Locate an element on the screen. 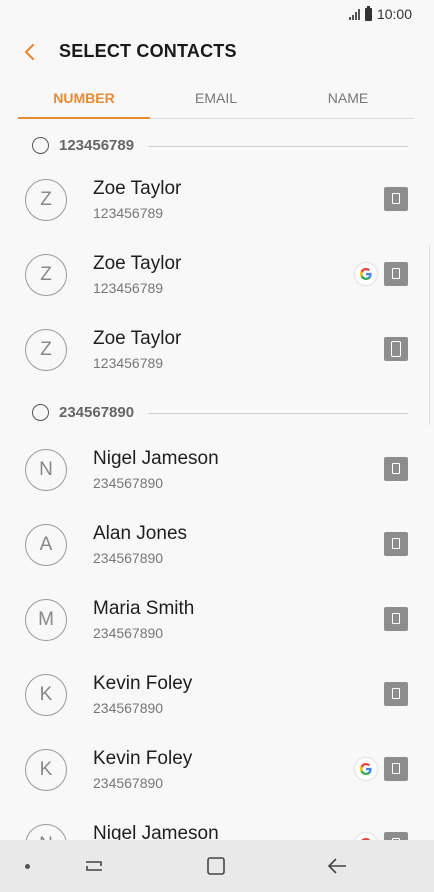  recents-icon is located at coordinates (94, 866).